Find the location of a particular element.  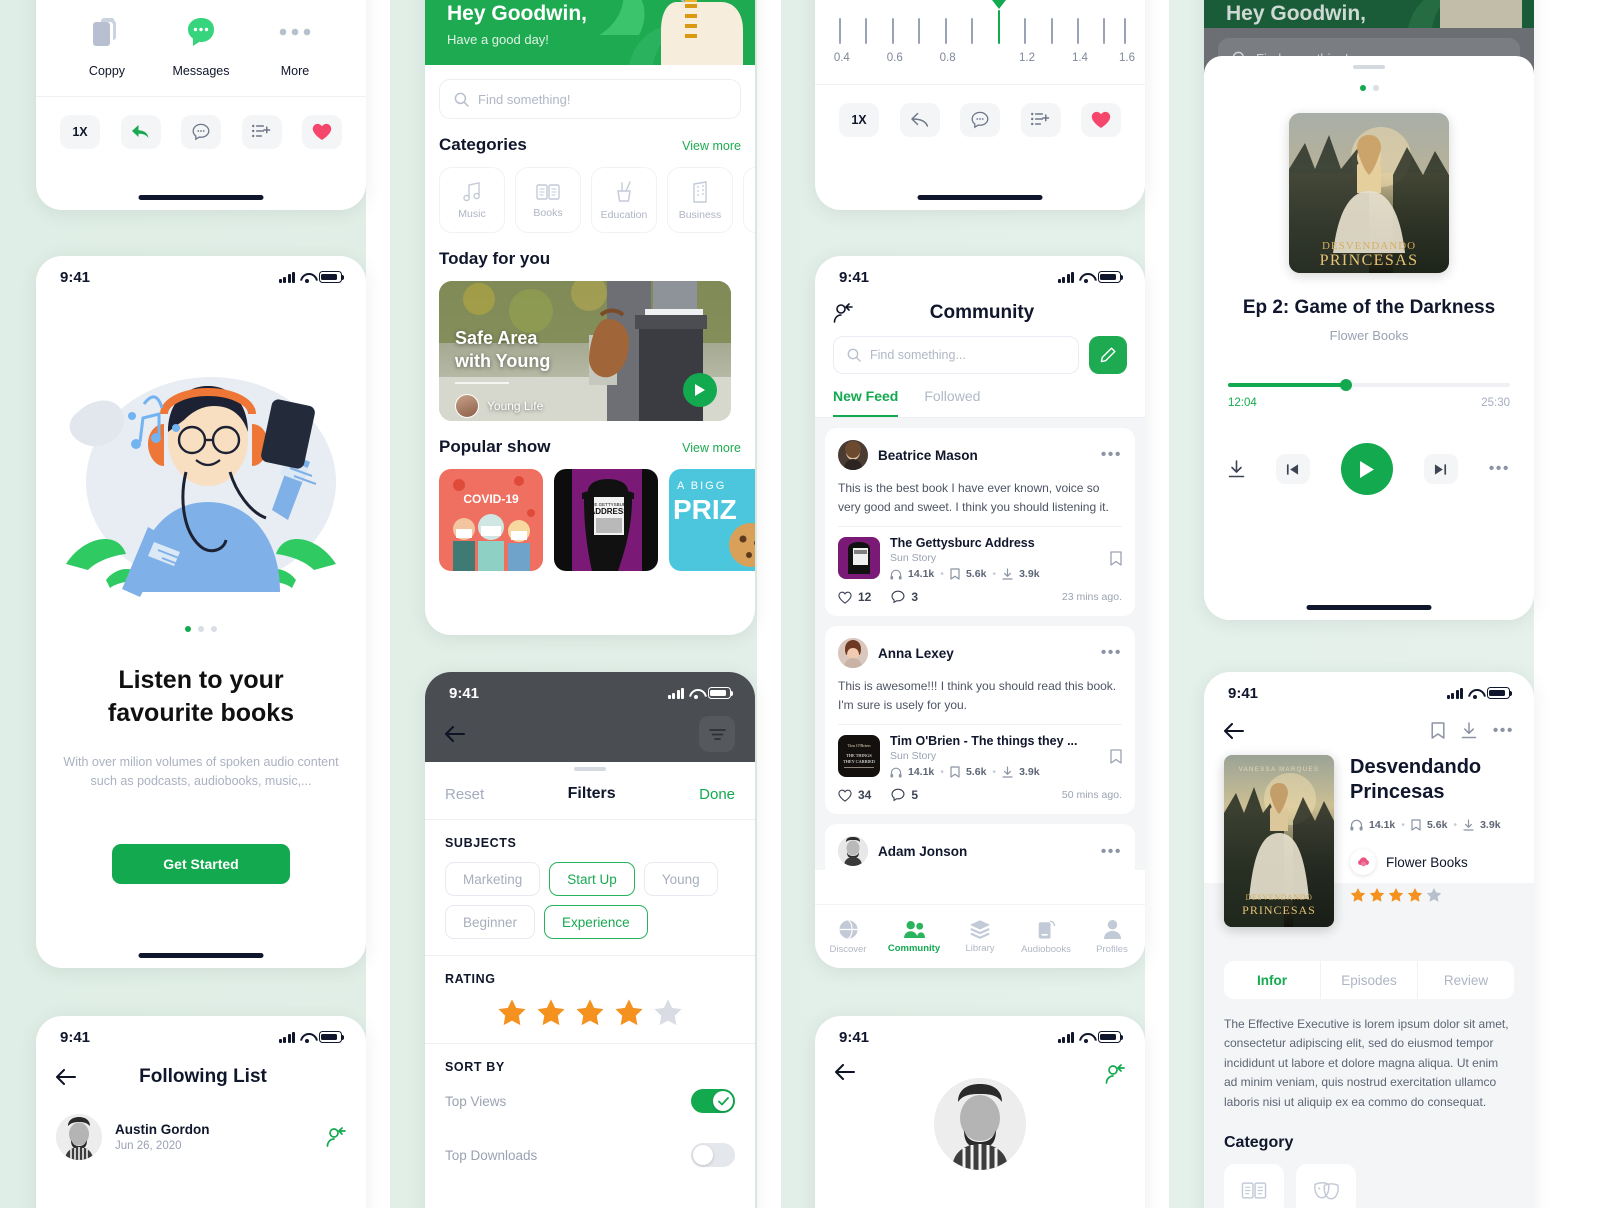

download-icon is located at coordinates (1469, 730).